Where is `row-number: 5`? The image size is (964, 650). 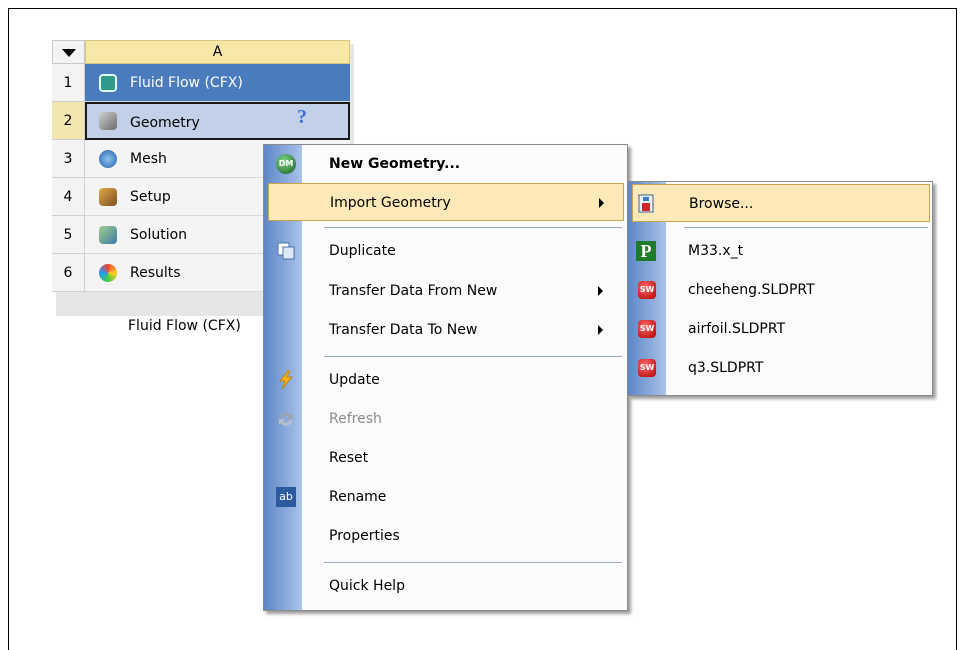
row-number: 5 is located at coordinates (68, 235).